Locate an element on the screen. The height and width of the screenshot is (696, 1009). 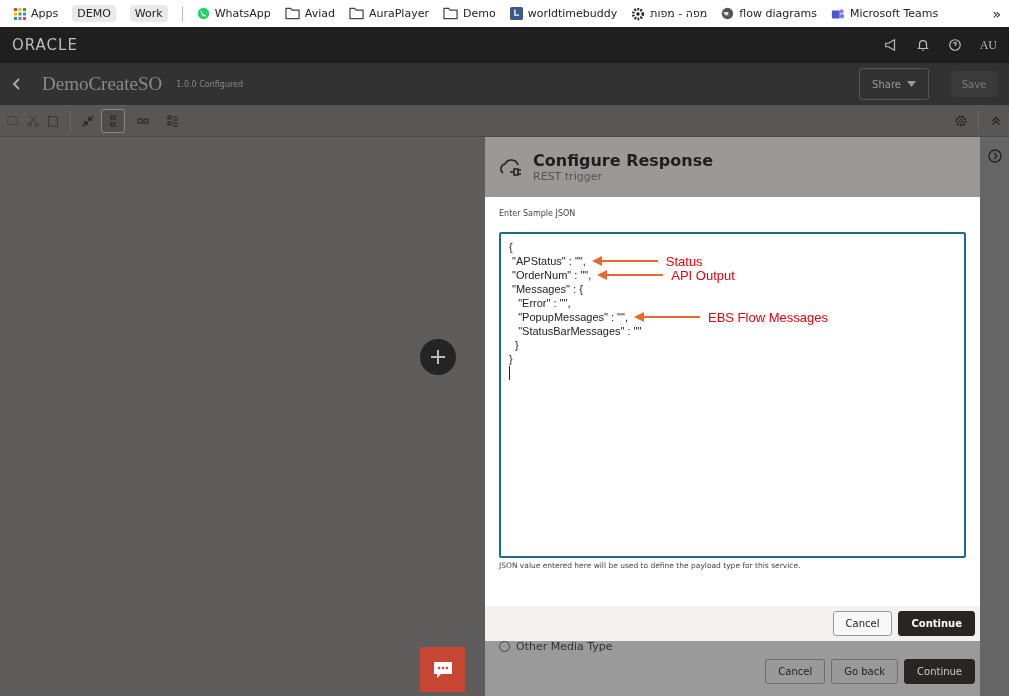
scissors-icon is located at coordinates (33, 120).